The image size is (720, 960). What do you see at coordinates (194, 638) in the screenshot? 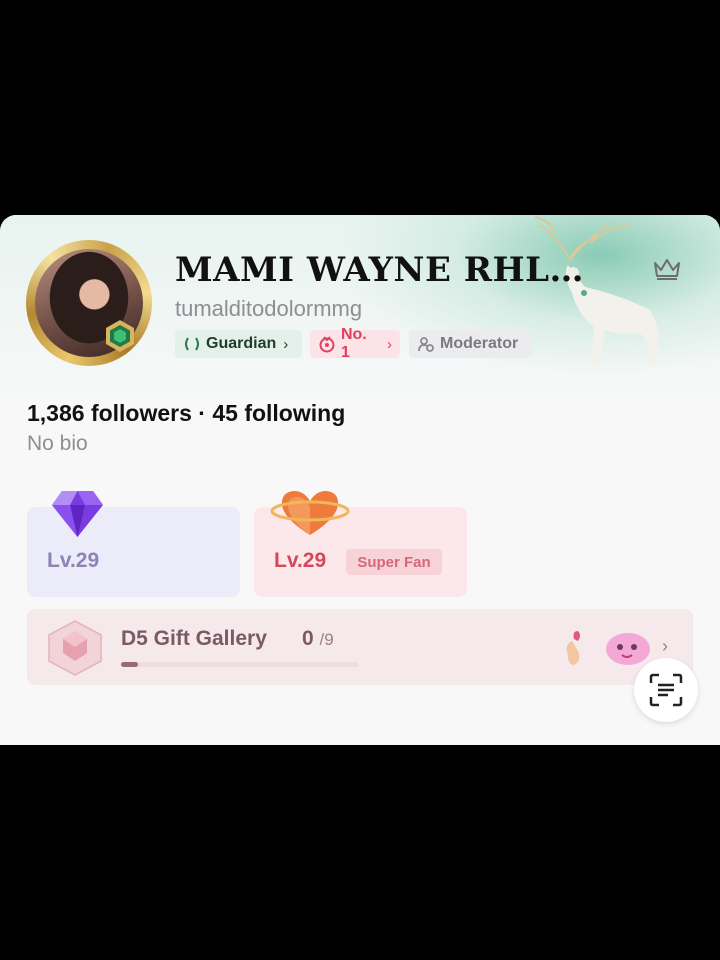
I see `gift-gallery-title: D5 Gift Gallery` at bounding box center [194, 638].